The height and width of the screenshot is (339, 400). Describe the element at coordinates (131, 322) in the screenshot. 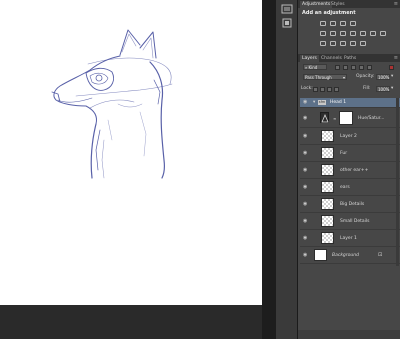

I see `workspace-bottom-area` at that location.